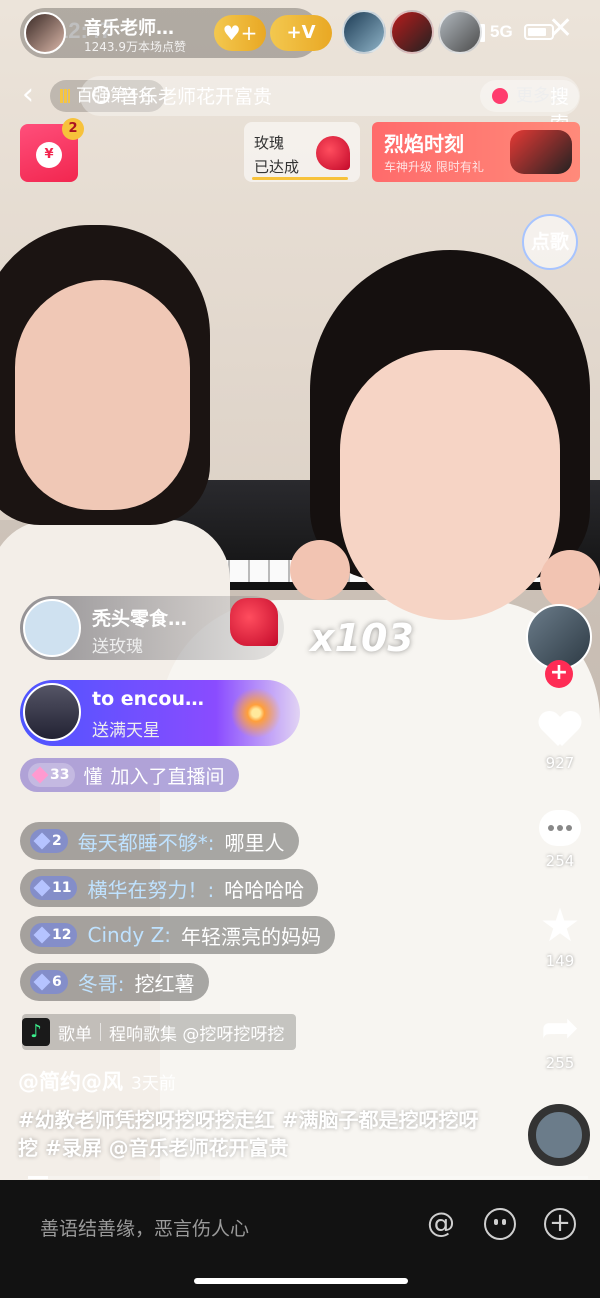 The width and height of the screenshot is (600, 1298). Describe the element at coordinates (144, 1227) in the screenshot. I see `comment-input: 善语结善缘，恶言伤人心` at that location.